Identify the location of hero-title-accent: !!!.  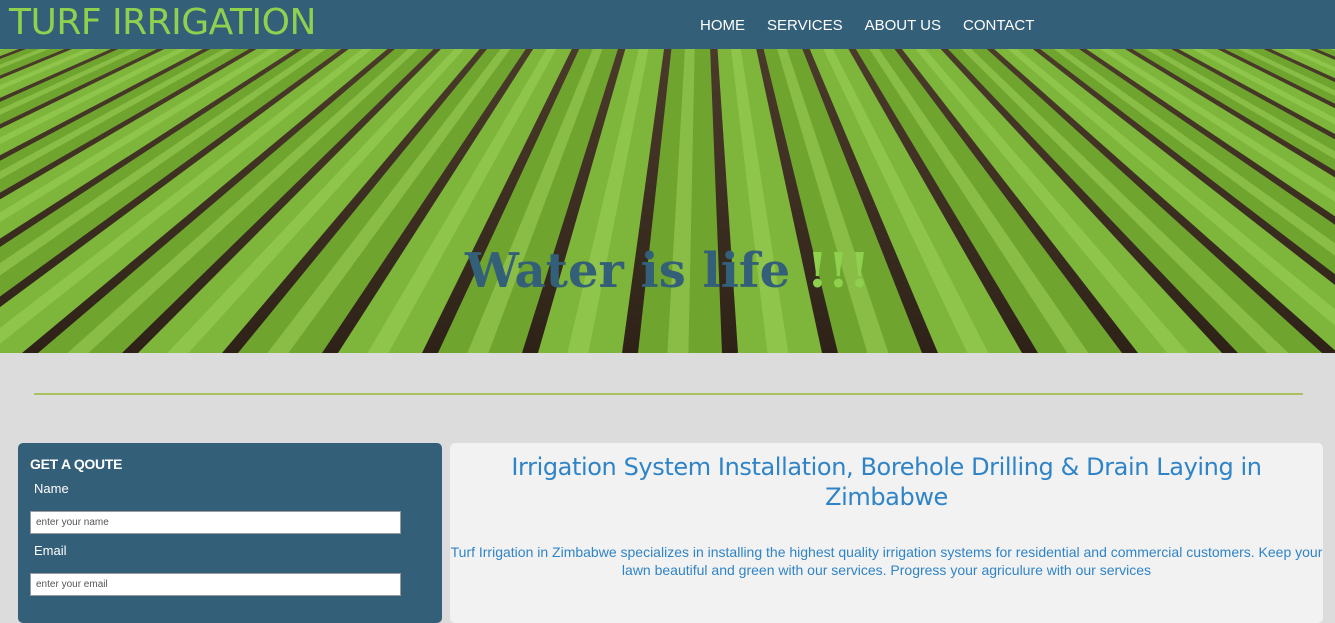
(838, 271).